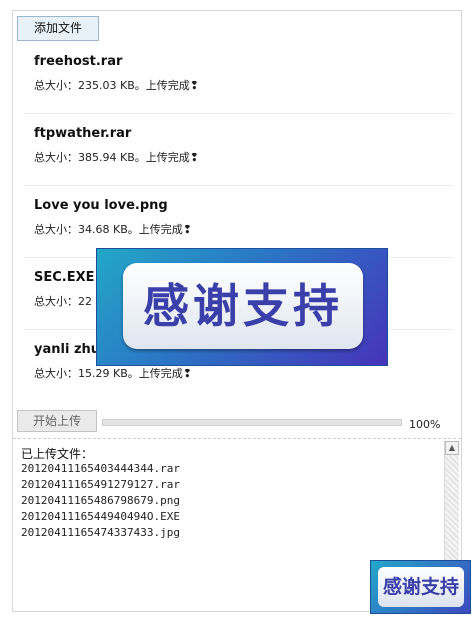 Image resolution: width=475 pixels, height=622 pixels. I want to click on thanks-badge: 感谢支持, so click(420, 587).